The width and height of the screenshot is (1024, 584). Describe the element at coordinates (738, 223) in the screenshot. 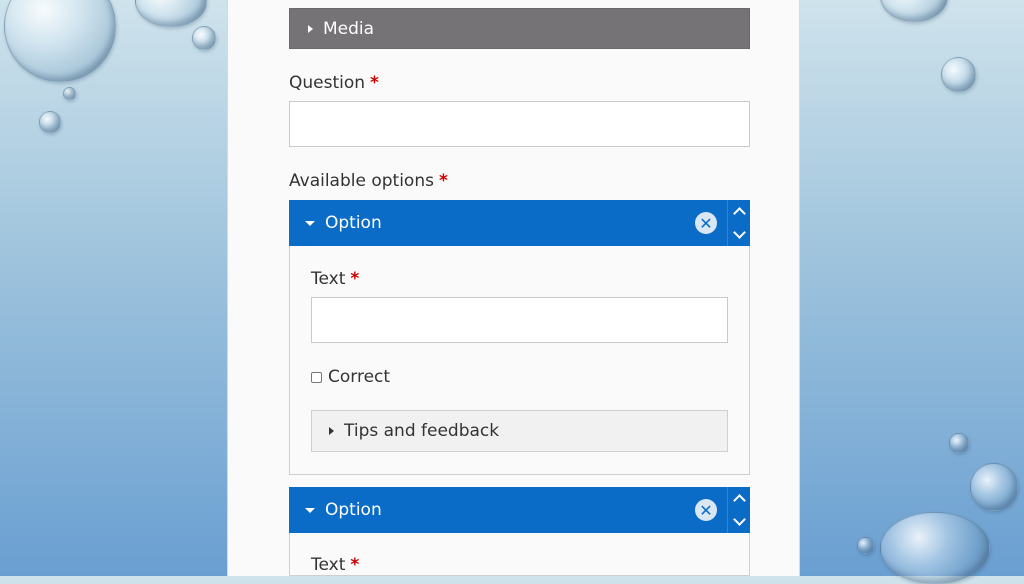

I see `option-1-reorder` at that location.